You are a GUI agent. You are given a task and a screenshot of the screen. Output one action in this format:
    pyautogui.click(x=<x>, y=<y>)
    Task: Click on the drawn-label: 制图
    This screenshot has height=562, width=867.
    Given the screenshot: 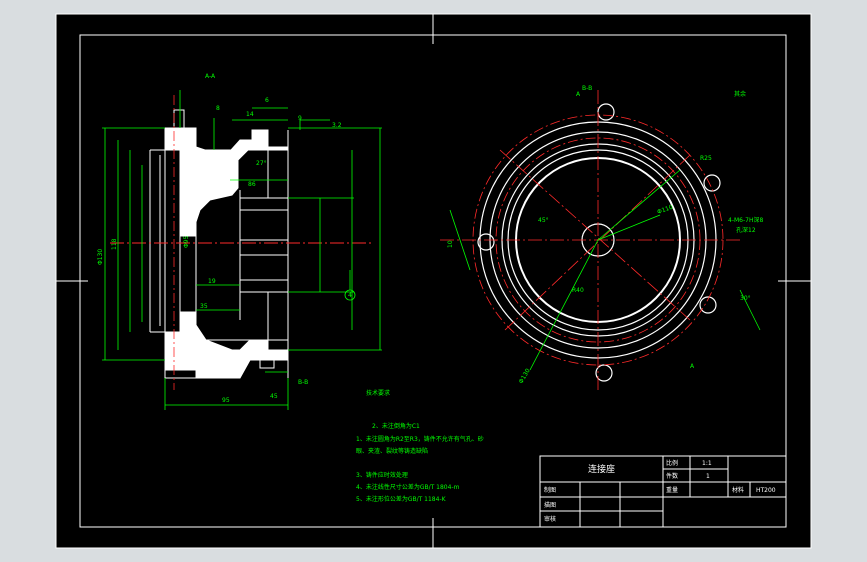 What is the action you would take?
    pyautogui.click(x=550, y=490)
    